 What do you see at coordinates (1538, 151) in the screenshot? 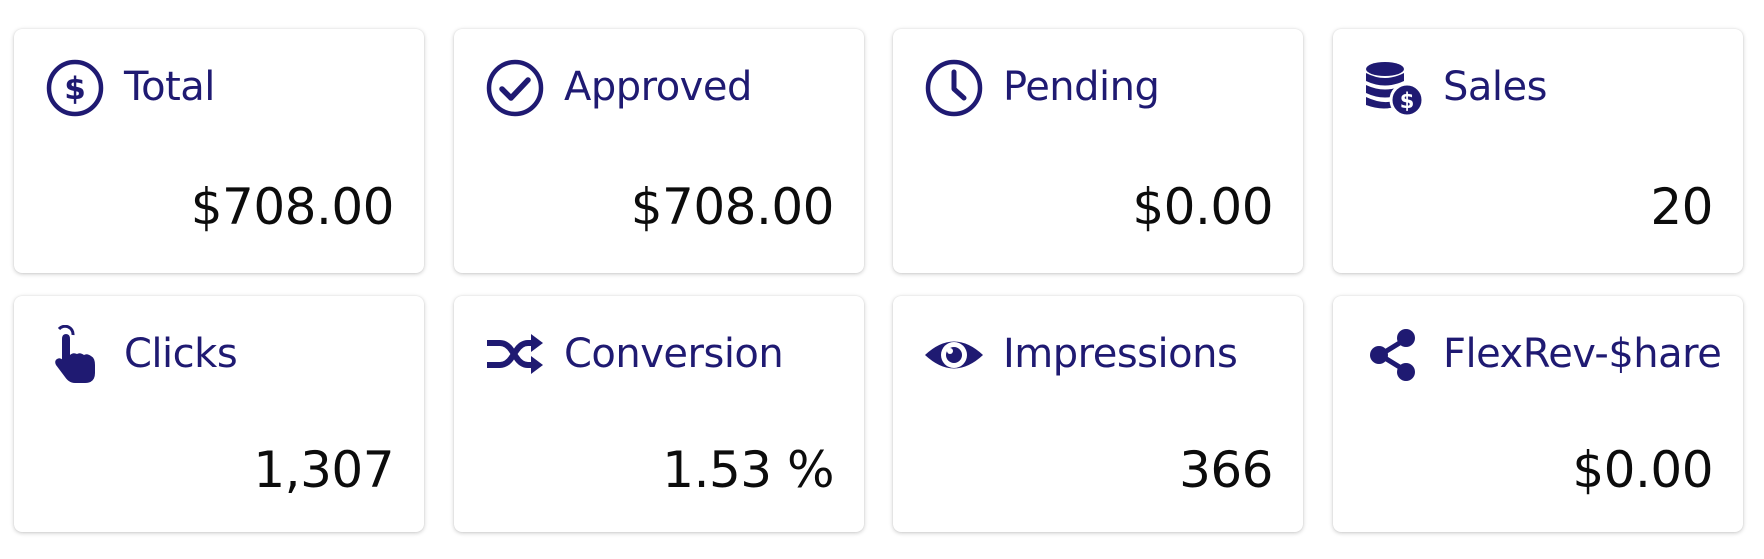
I see `stat-card-sales: $ Sales 20` at bounding box center [1538, 151].